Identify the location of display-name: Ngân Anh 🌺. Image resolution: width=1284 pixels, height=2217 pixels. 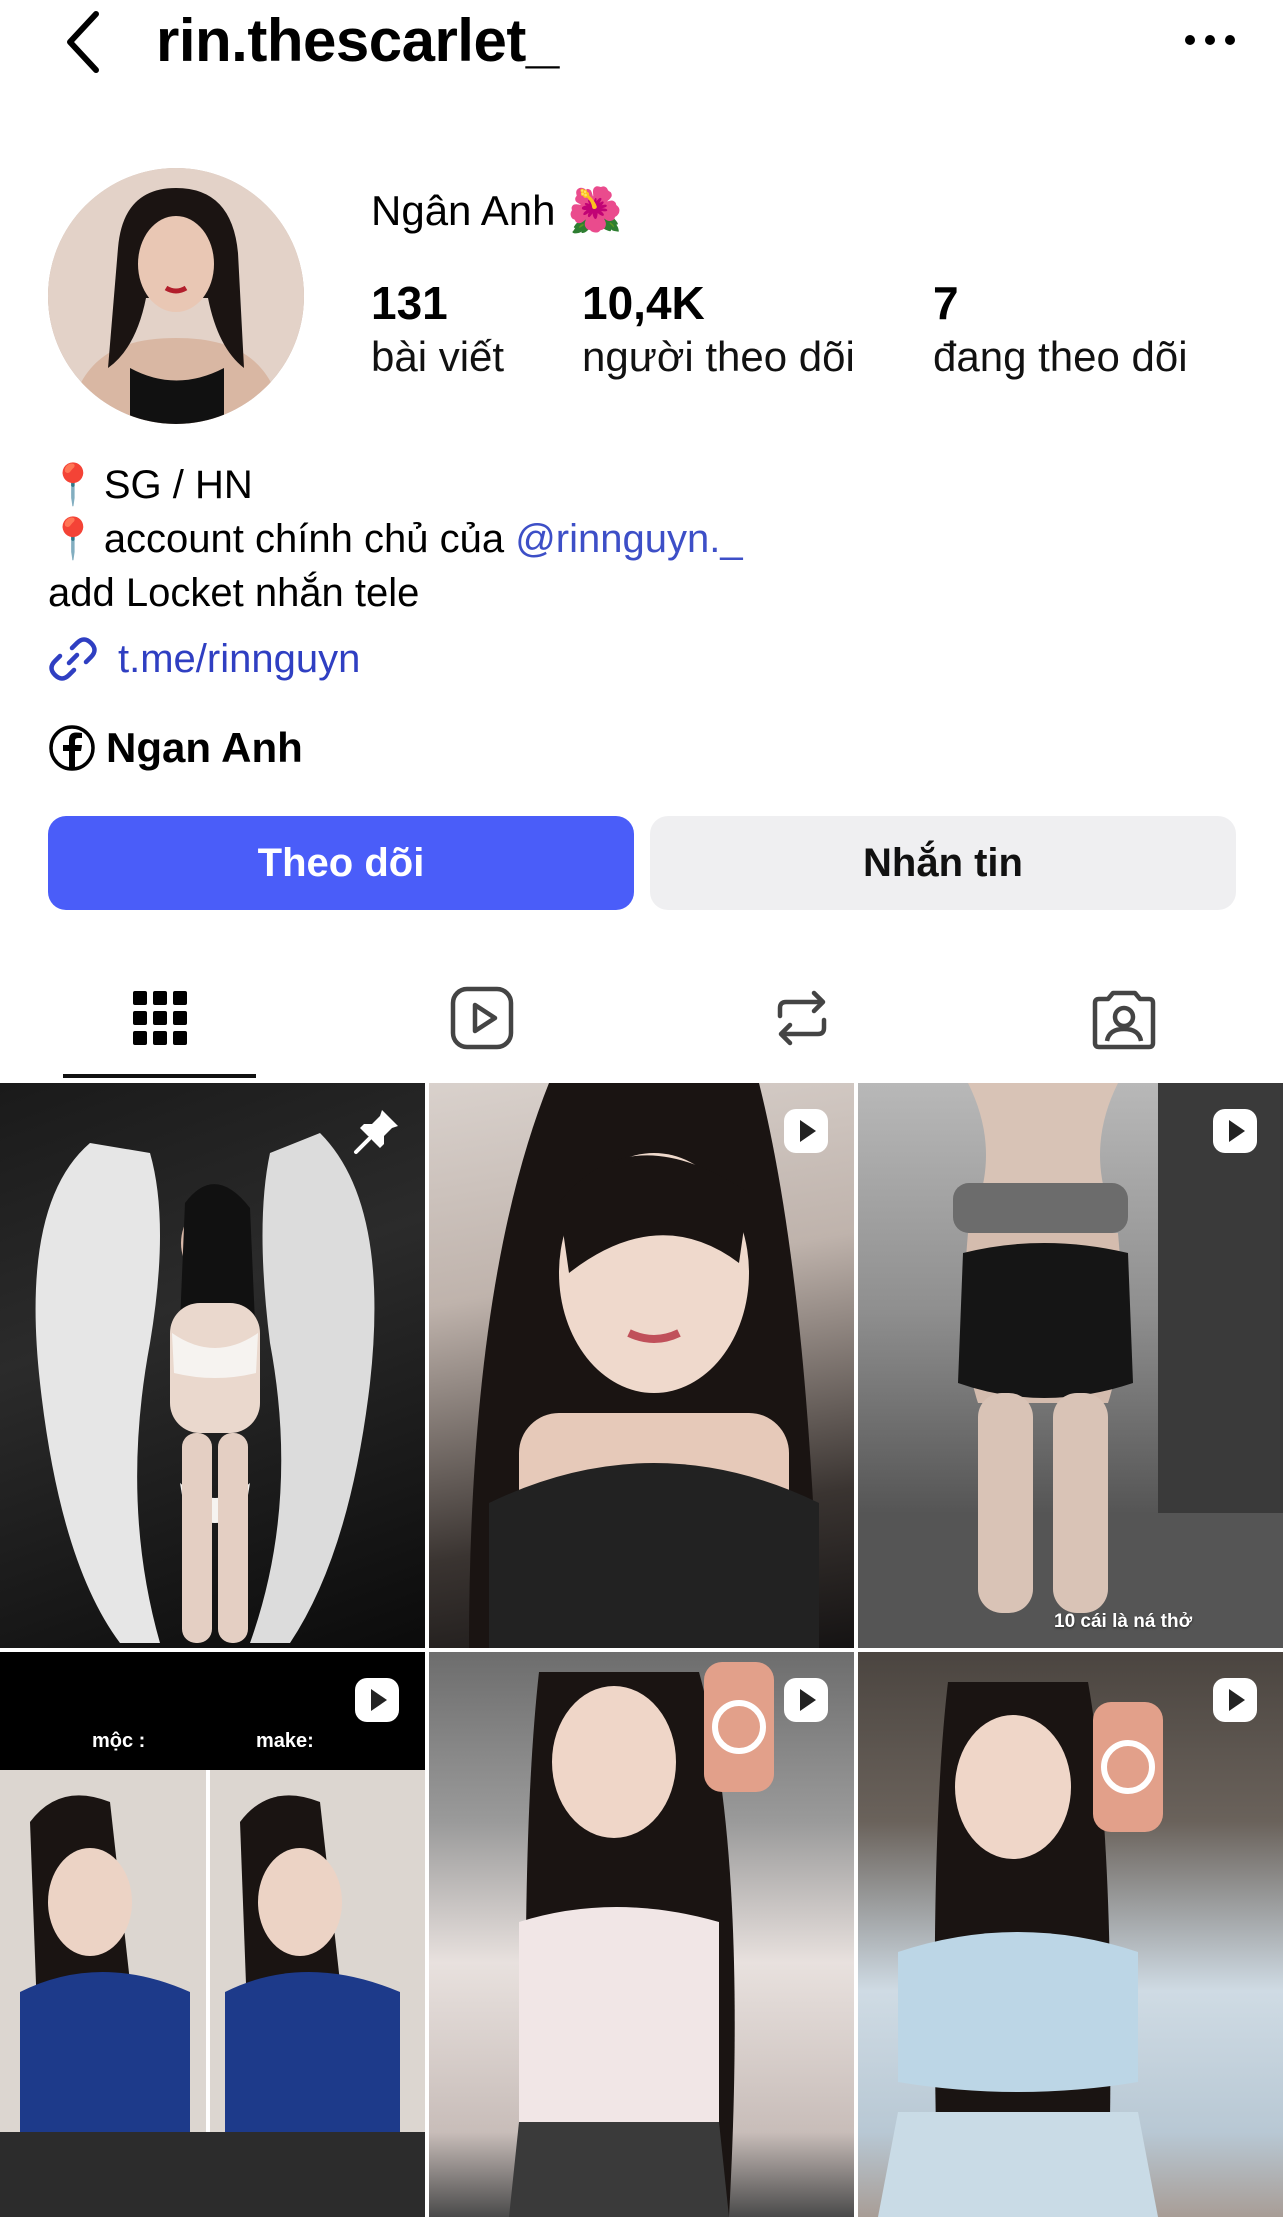
(496, 211).